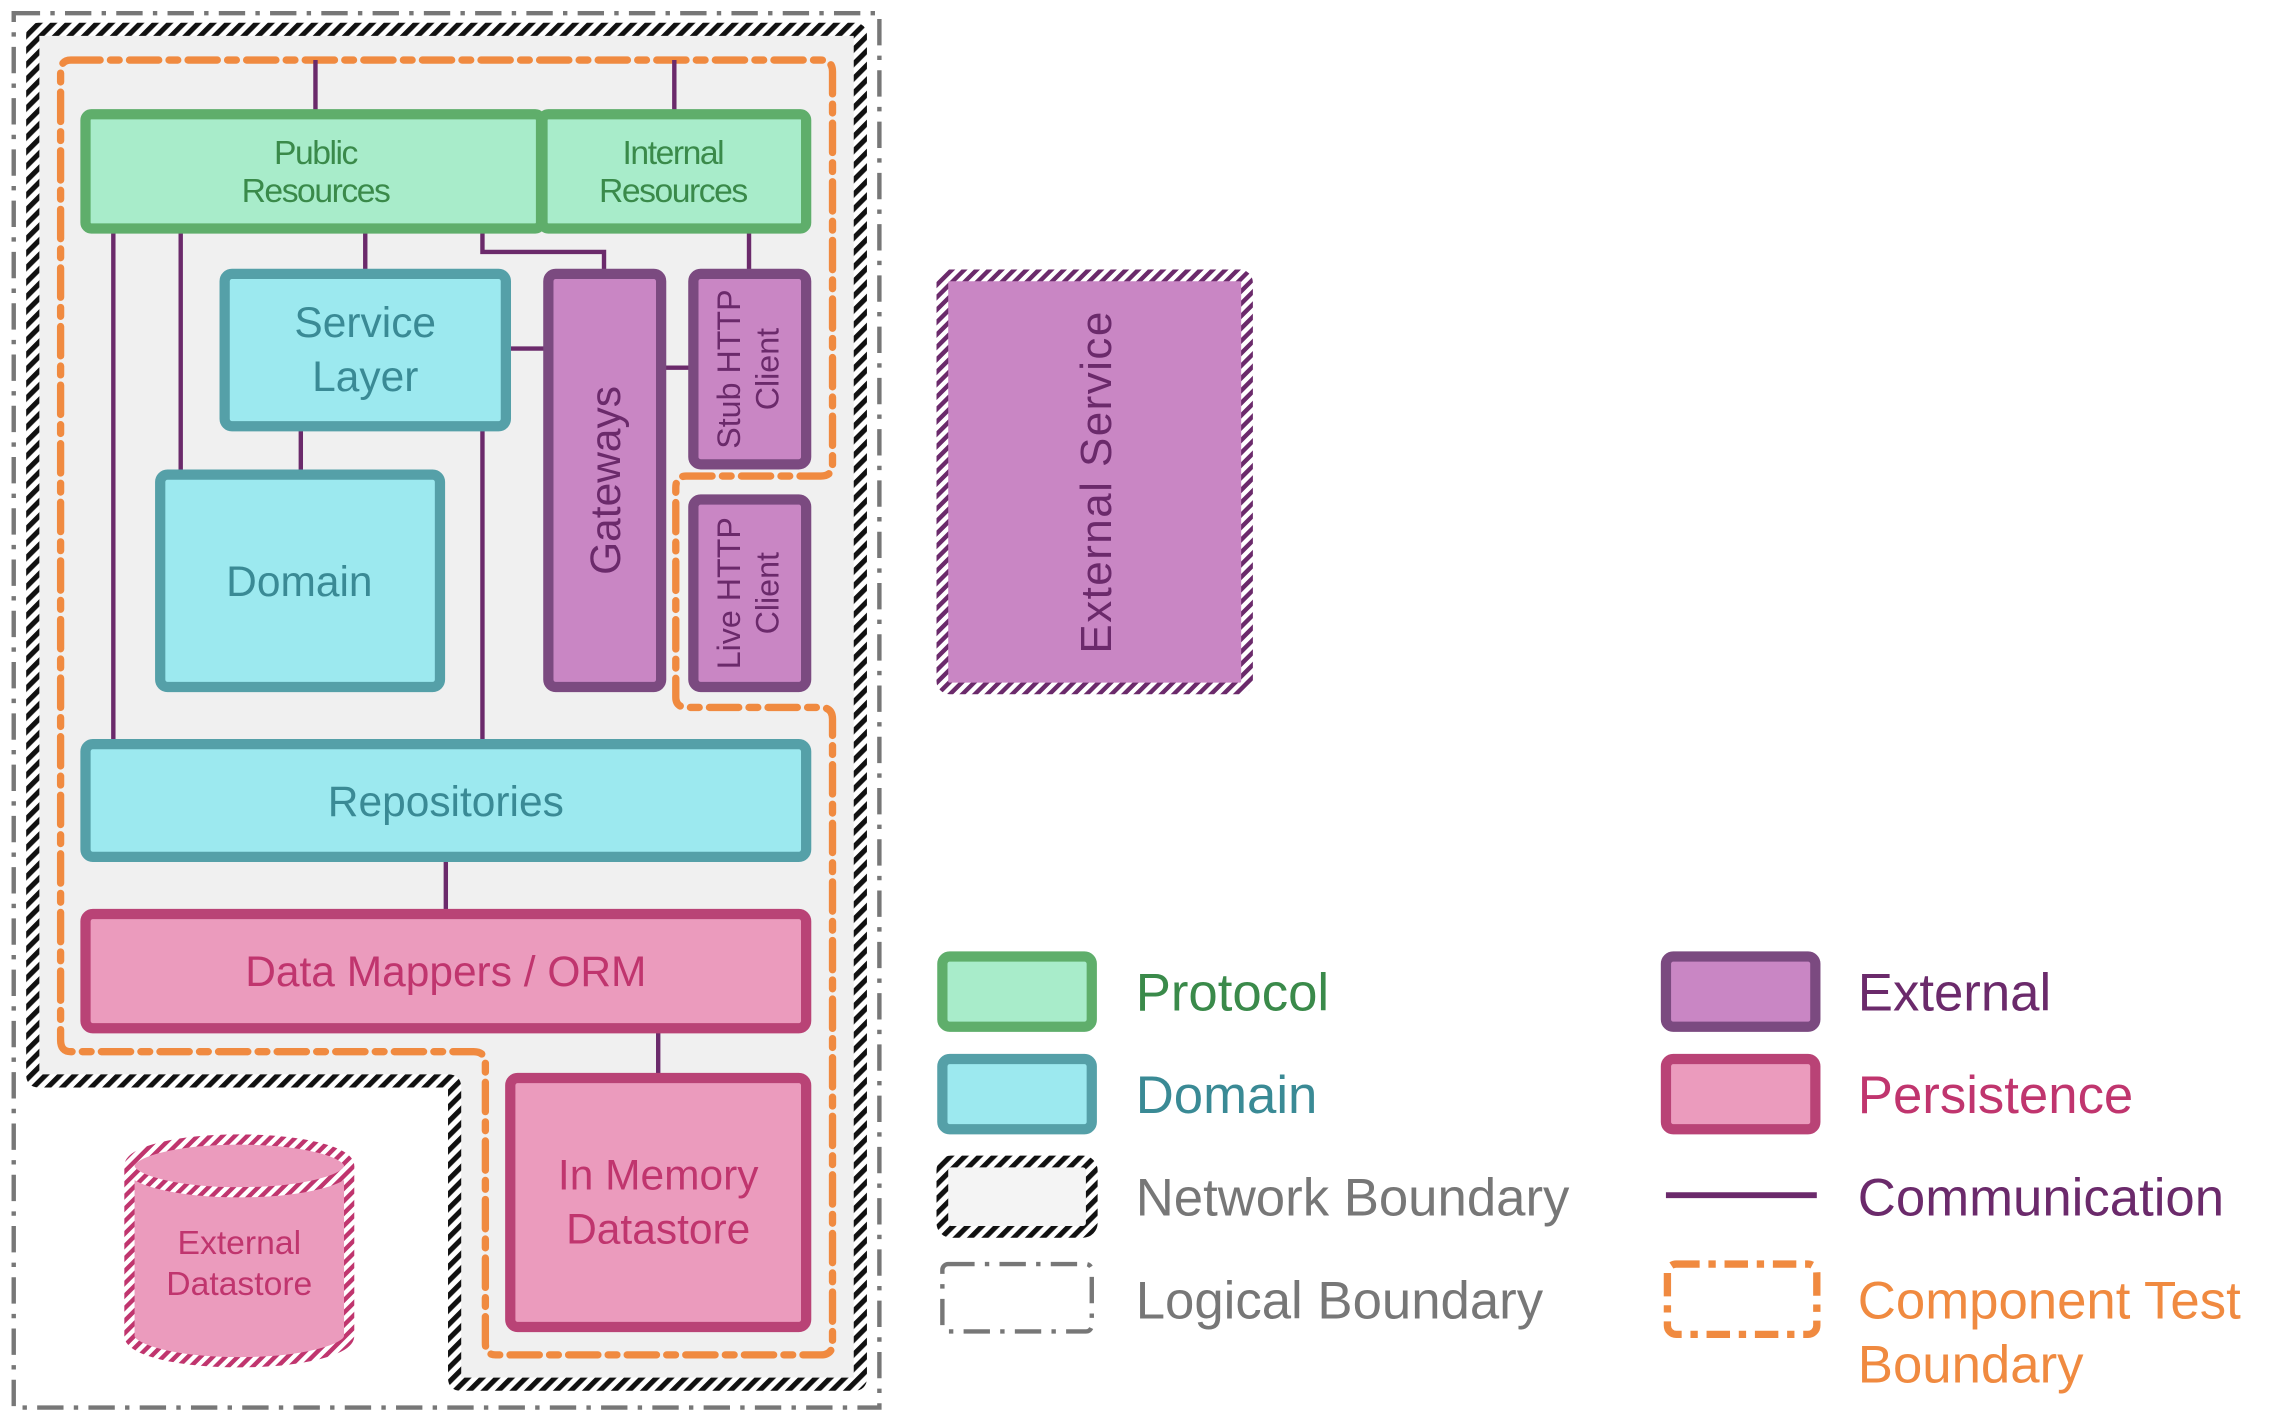 The width and height of the screenshot is (2289, 1412). Describe the element at coordinates (1353, 1198) in the screenshot. I see `legend-network-boundary-label: Network Boundary` at that location.